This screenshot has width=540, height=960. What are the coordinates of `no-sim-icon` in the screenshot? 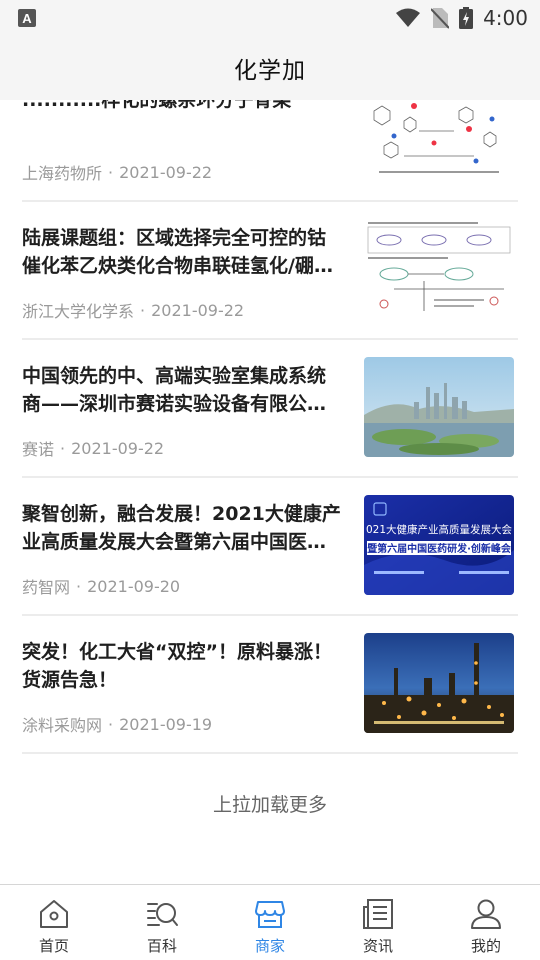 It's located at (440, 18).